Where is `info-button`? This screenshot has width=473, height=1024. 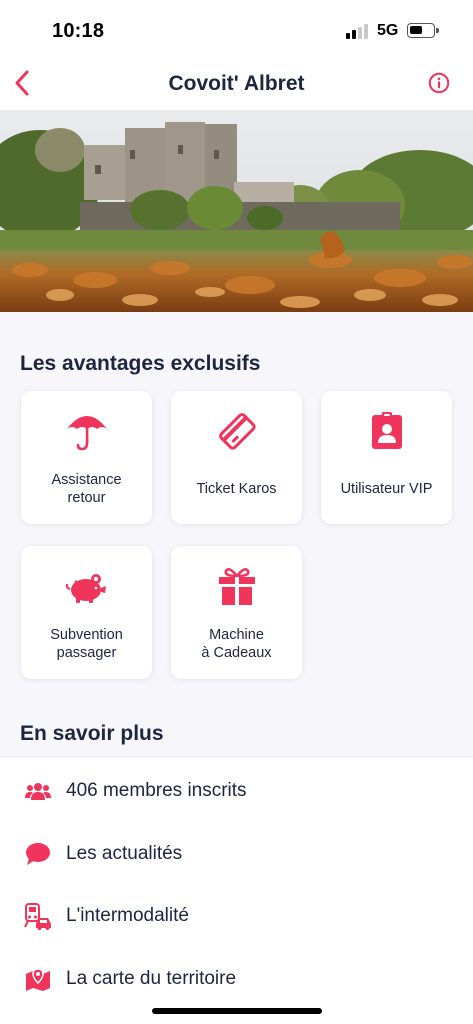
info-button is located at coordinates (439, 83).